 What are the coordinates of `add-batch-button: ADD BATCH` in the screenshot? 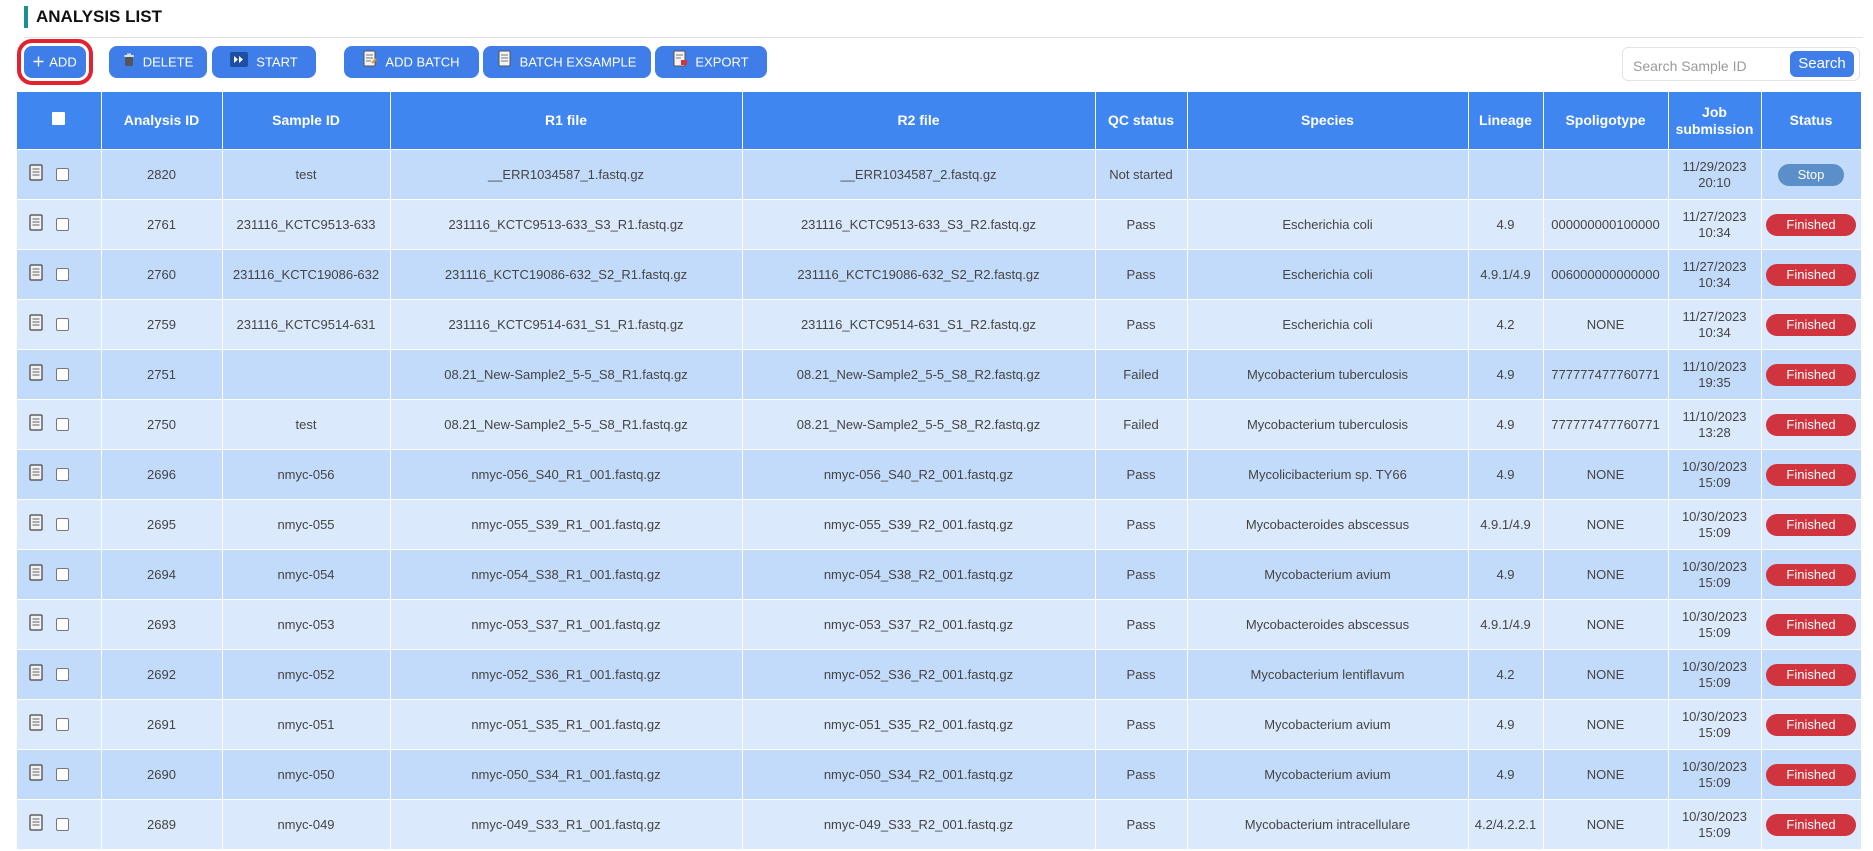 It's located at (411, 62).